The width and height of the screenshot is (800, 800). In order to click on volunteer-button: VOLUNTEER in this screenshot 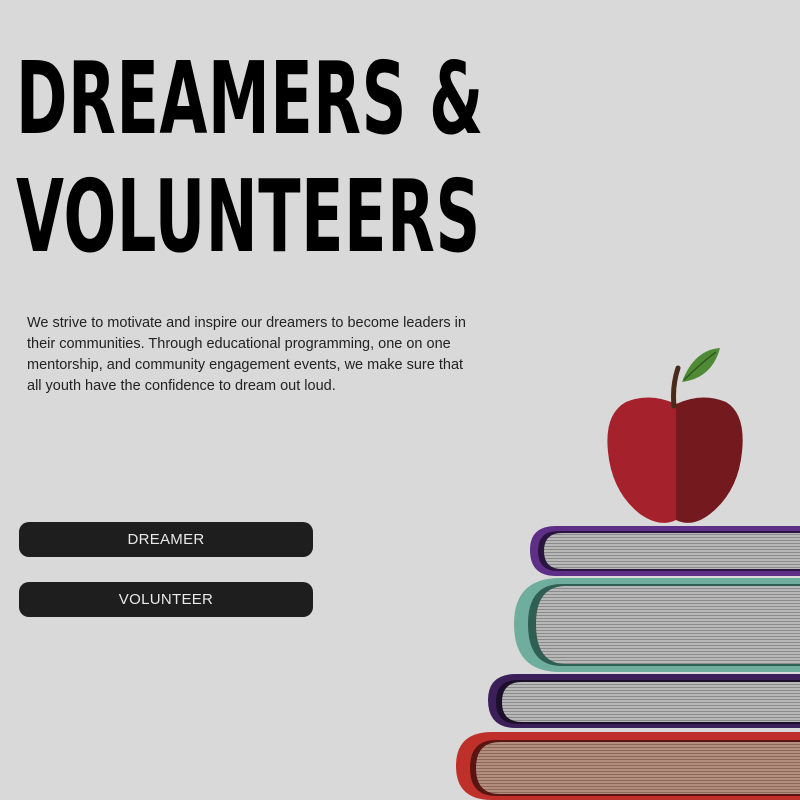, I will do `click(166, 599)`.